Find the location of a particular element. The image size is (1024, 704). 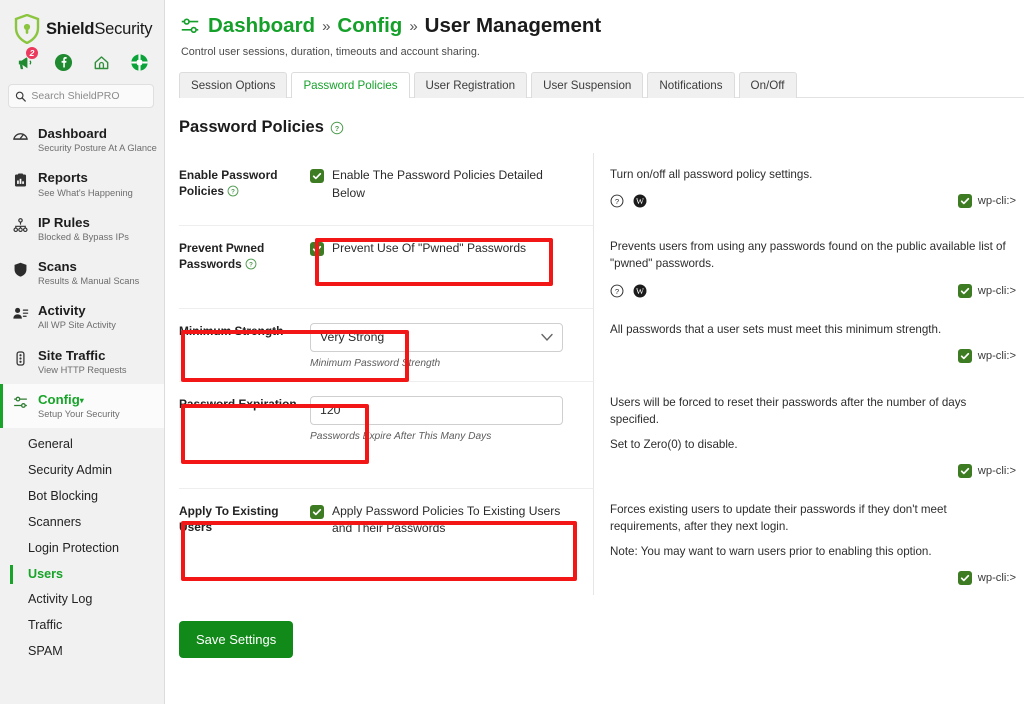

sidebar-icon-row: 2 is located at coordinates (82, 58).